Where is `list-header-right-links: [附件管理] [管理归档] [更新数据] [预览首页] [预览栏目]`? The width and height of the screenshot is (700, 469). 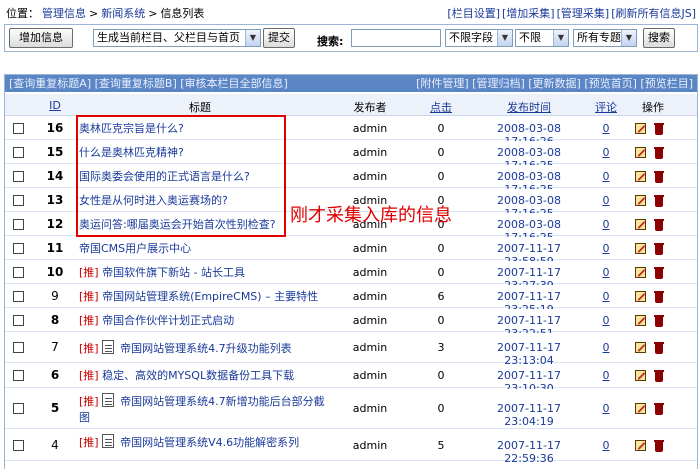
list-header-right-links: [附件管理] [管理归档] [更新数据] [预览首页] [预览栏目] is located at coordinates (554, 83).